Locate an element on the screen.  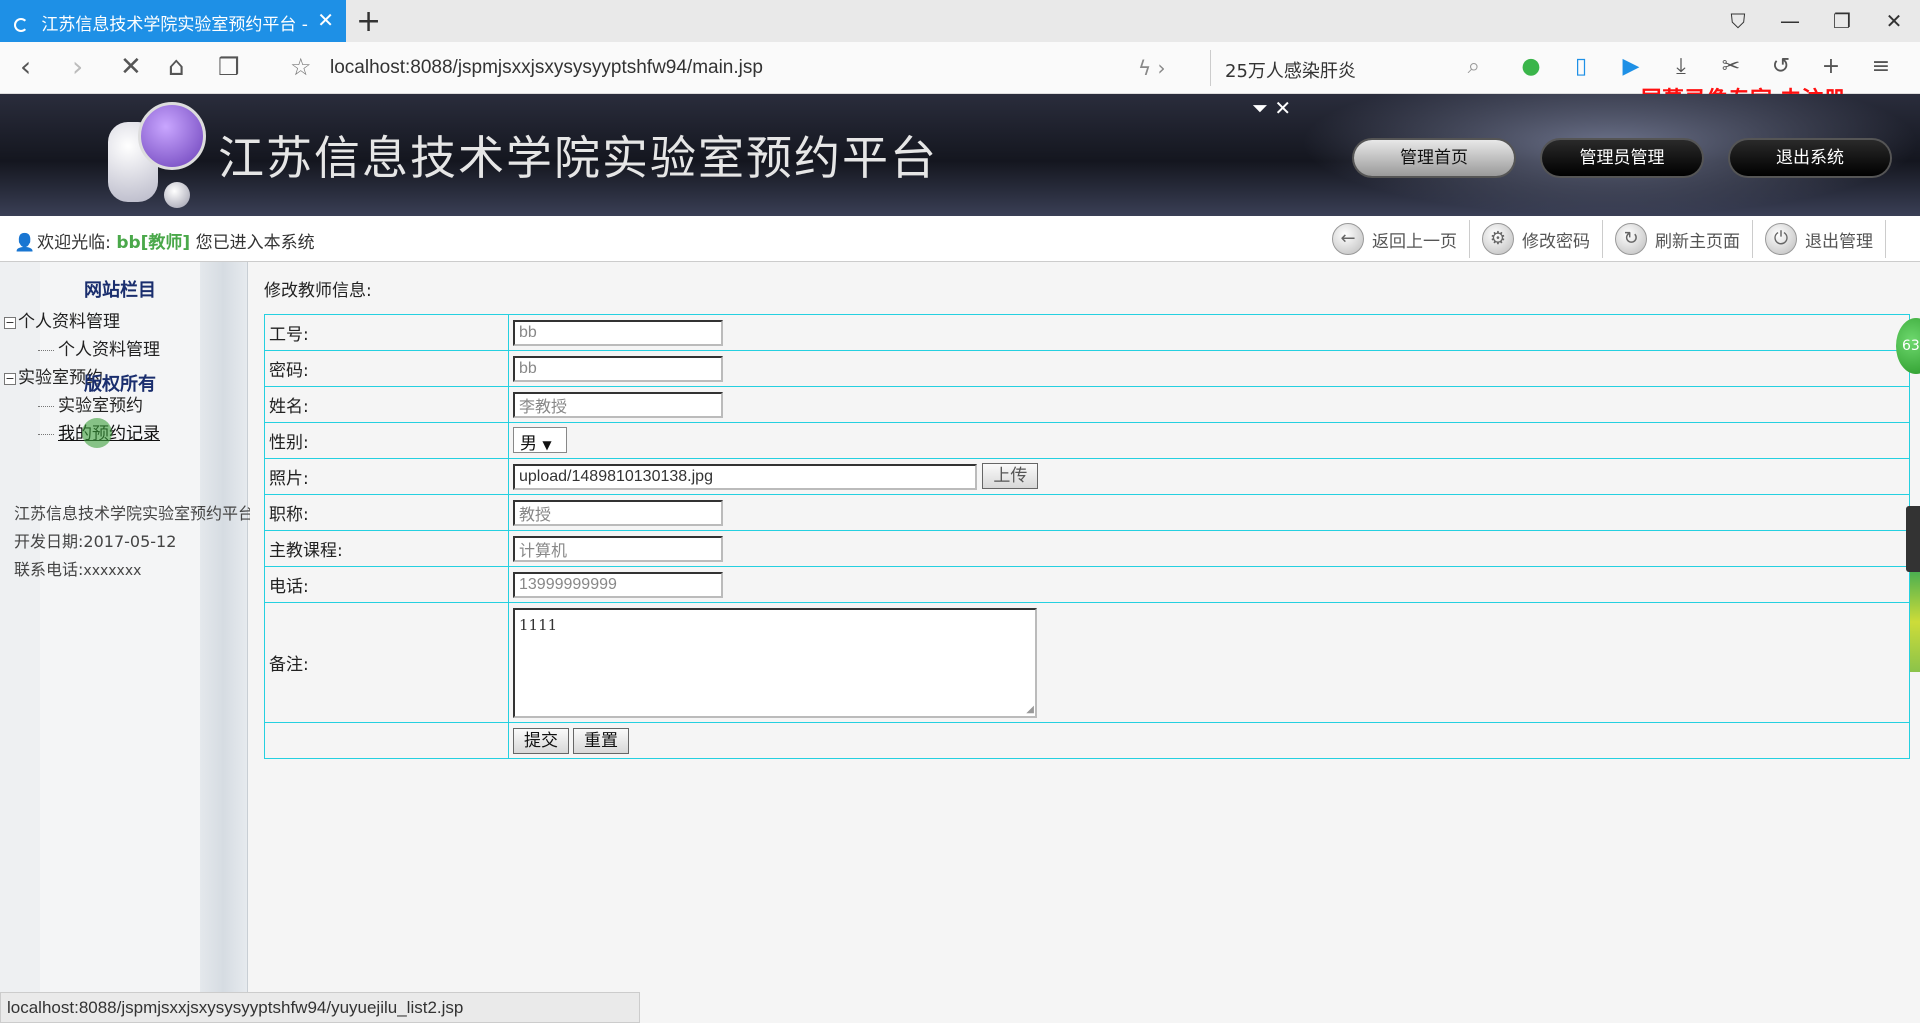
logo-hand-ball-icon is located at coordinates (172, 136).